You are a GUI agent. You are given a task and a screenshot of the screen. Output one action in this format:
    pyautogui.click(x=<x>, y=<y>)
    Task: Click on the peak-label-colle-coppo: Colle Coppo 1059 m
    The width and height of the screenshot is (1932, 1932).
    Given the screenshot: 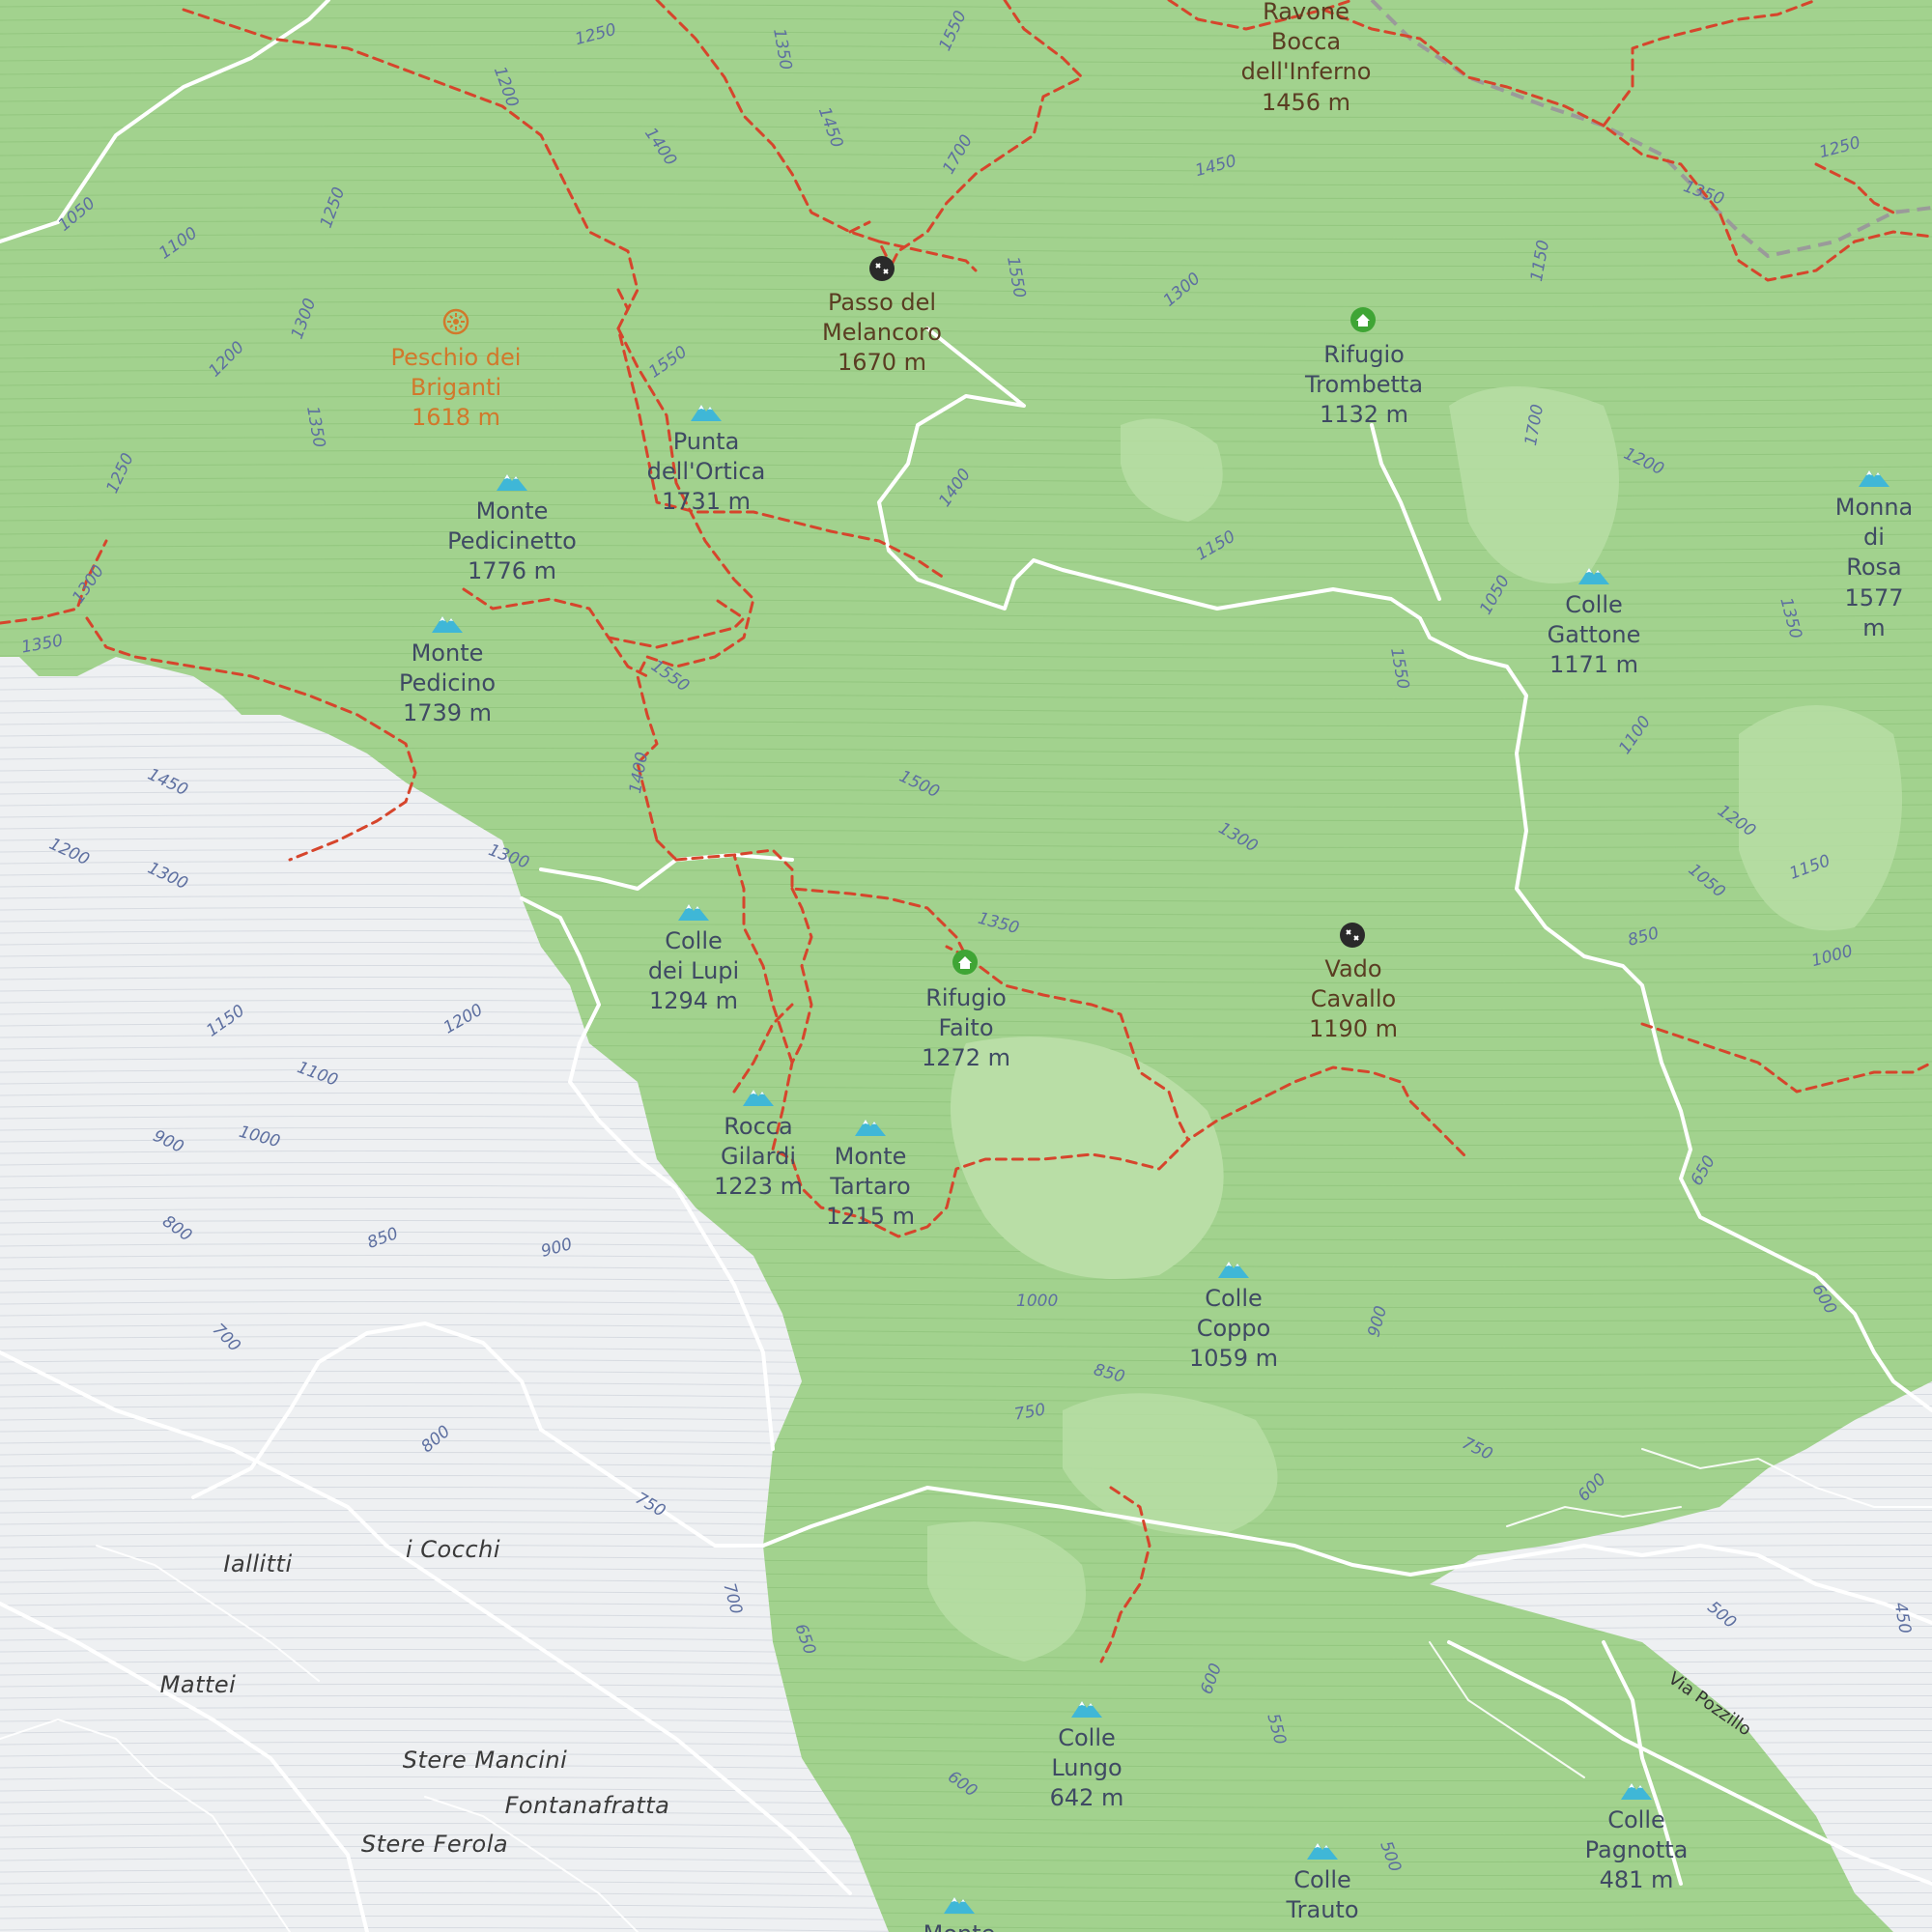 What is the action you would take?
    pyautogui.click(x=1233, y=1329)
    